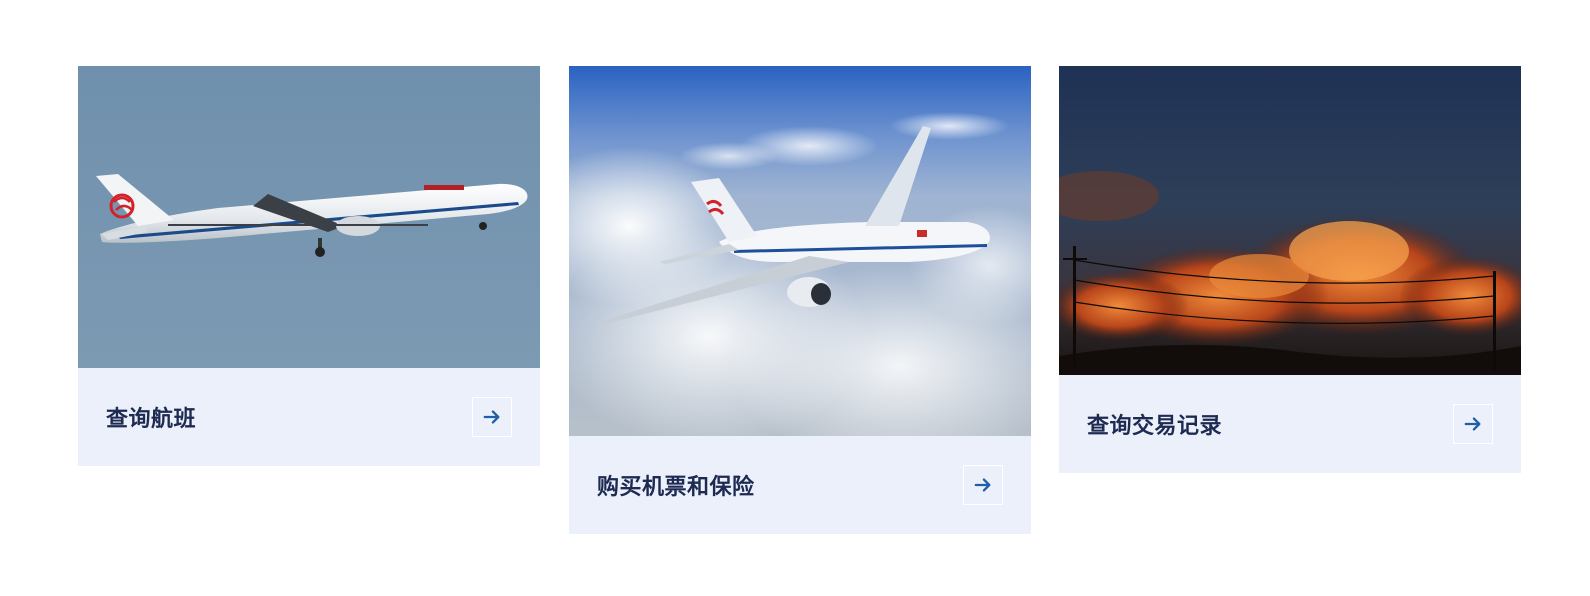 The width and height of the screenshot is (1590, 596). I want to click on card-title: 查询航班, so click(151, 417).